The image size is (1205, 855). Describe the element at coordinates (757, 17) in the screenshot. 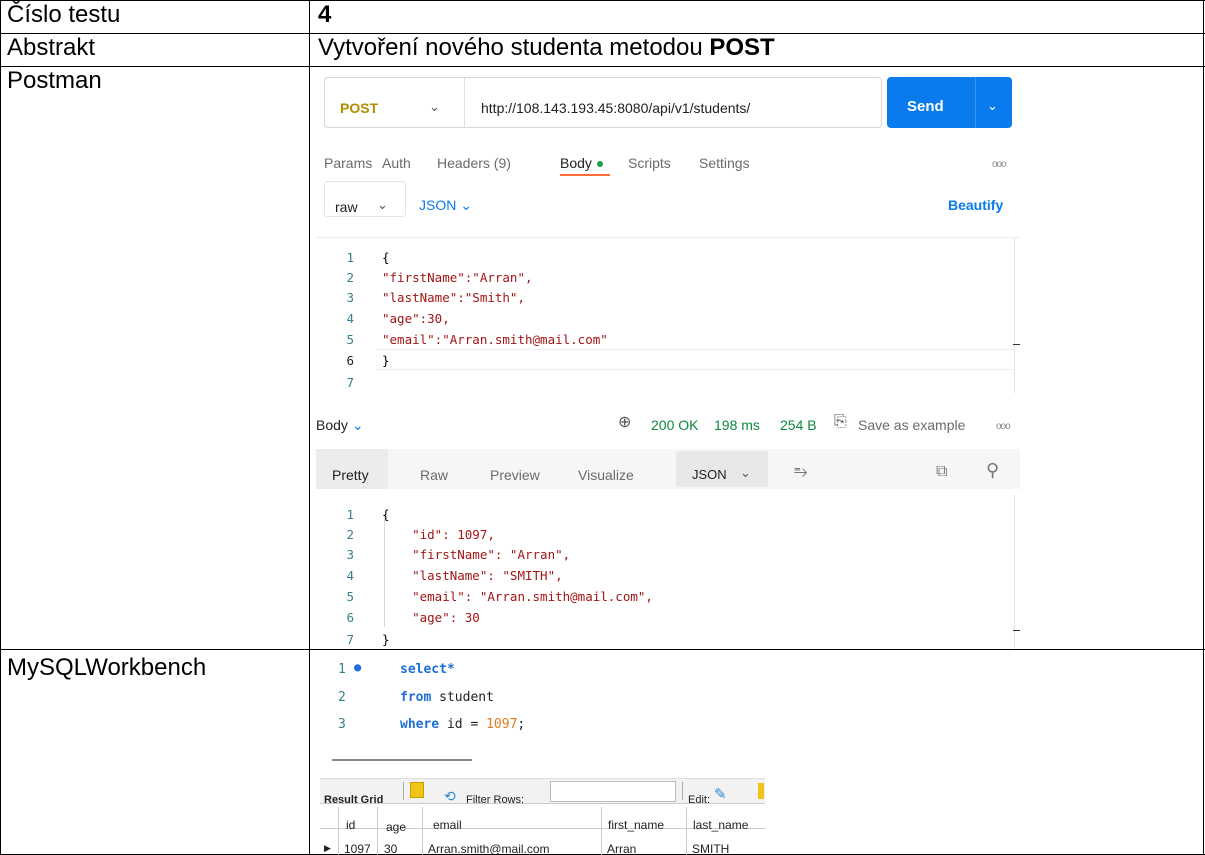

I see `value-test-number: 4` at that location.